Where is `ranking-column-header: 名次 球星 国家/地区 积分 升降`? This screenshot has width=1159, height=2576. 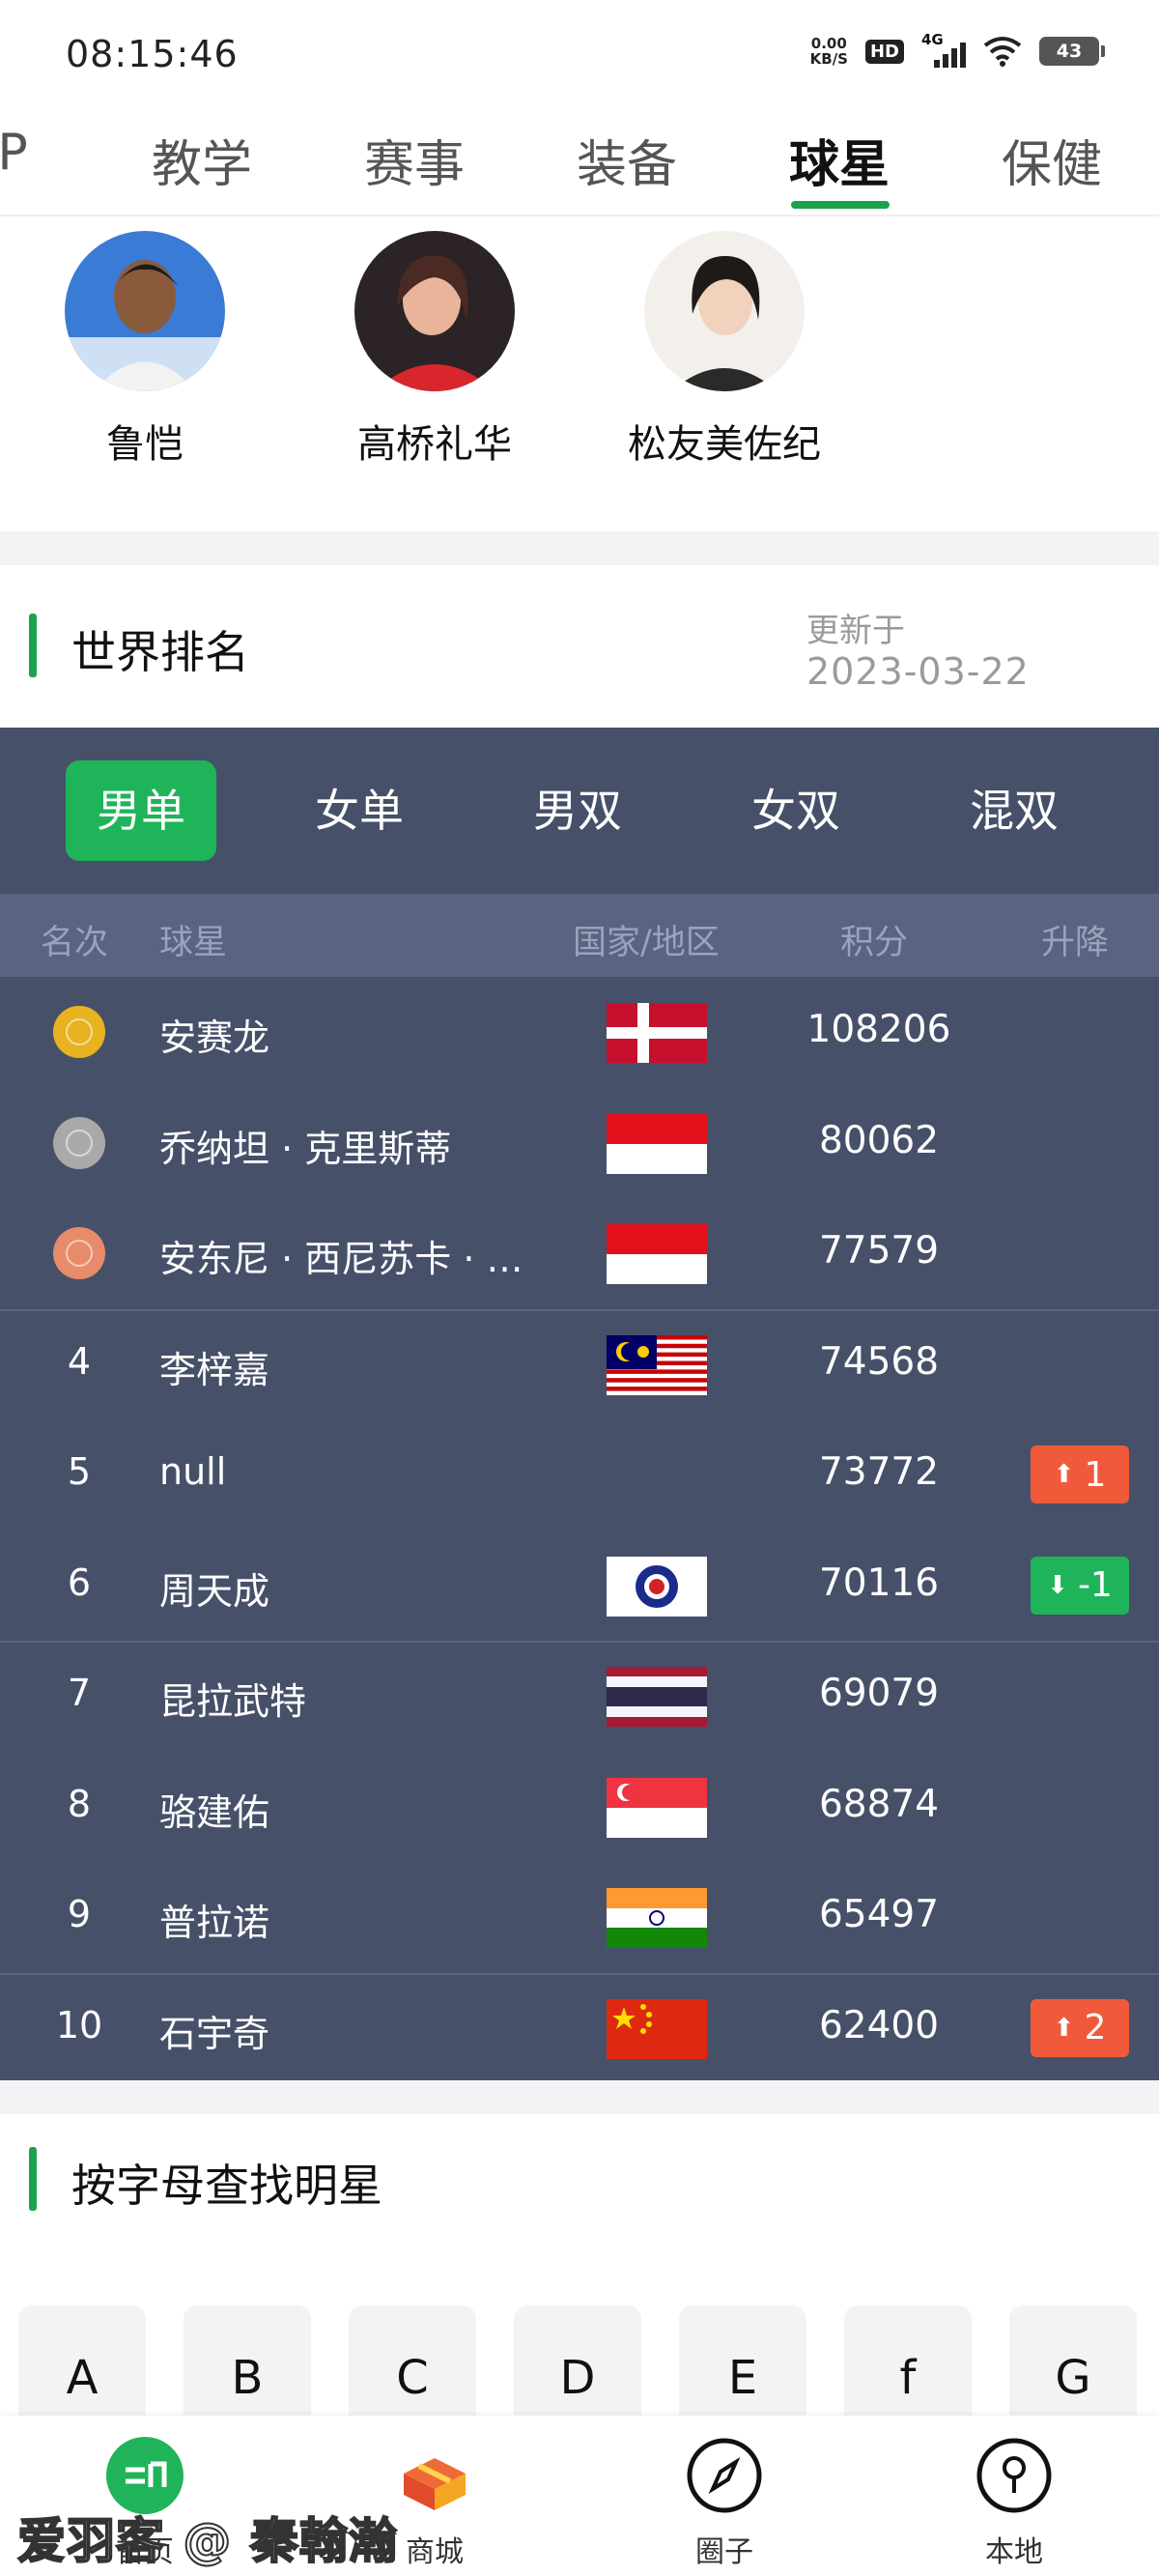 ranking-column-header: 名次 球星 国家/地区 积分 升降 is located at coordinates (579, 936).